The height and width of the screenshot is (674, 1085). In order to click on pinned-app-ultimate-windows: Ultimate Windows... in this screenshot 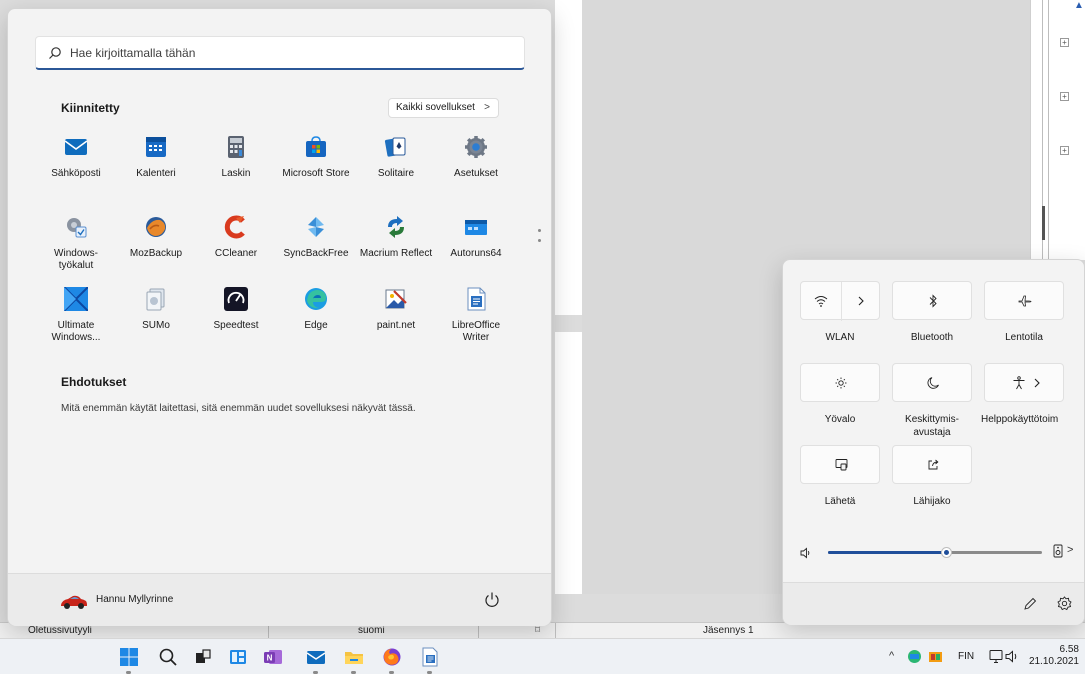, I will do `click(76, 319)`.